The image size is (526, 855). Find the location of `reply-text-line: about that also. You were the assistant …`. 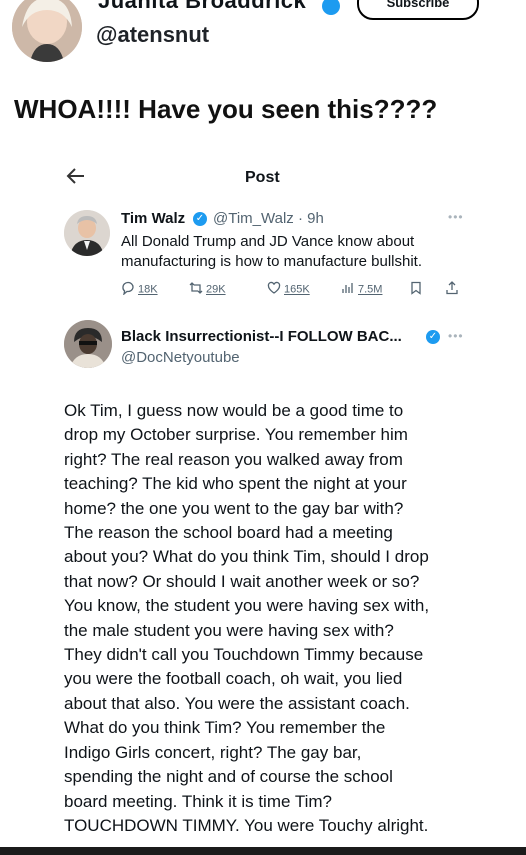

reply-text-line: about that also. You were the assistant … is located at coordinates (237, 703).